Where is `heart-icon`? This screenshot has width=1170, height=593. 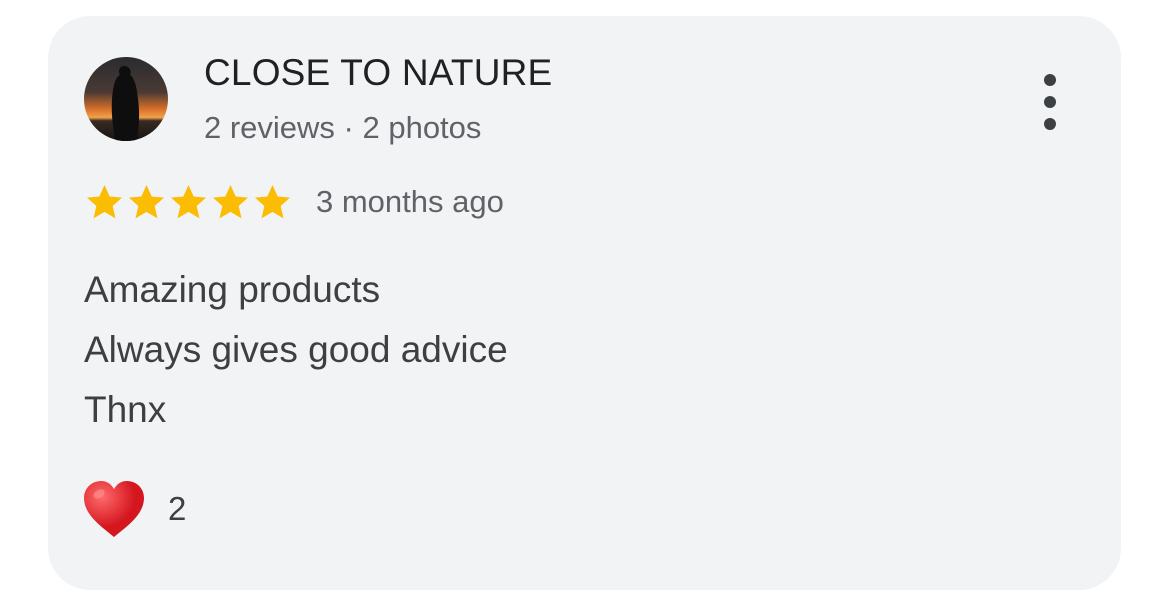
heart-icon is located at coordinates (114, 509).